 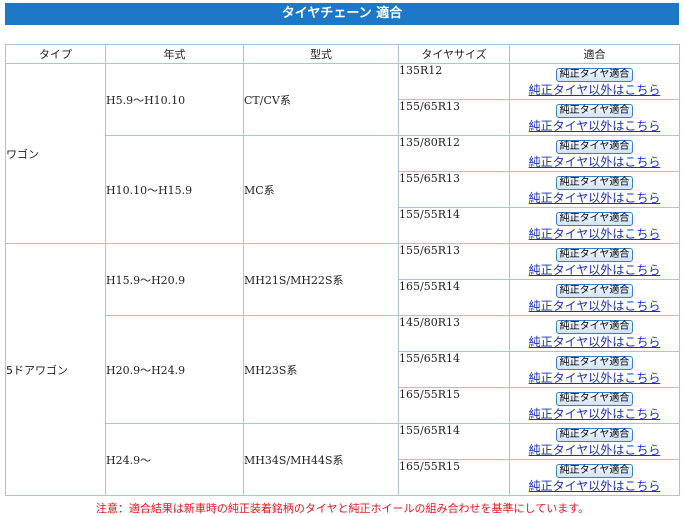 I want to click on cell-year: H10.10〜H15.9, so click(x=174, y=189).